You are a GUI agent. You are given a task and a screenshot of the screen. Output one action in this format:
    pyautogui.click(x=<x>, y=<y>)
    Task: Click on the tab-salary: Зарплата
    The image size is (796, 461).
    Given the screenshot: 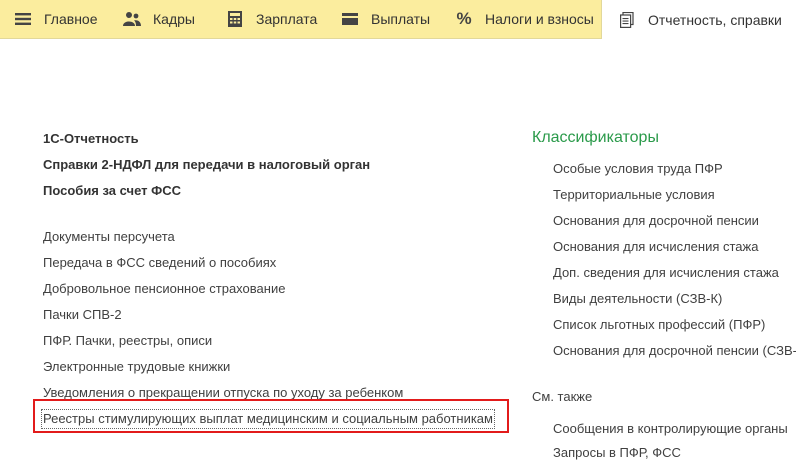 What is the action you would take?
    pyautogui.click(x=271, y=19)
    